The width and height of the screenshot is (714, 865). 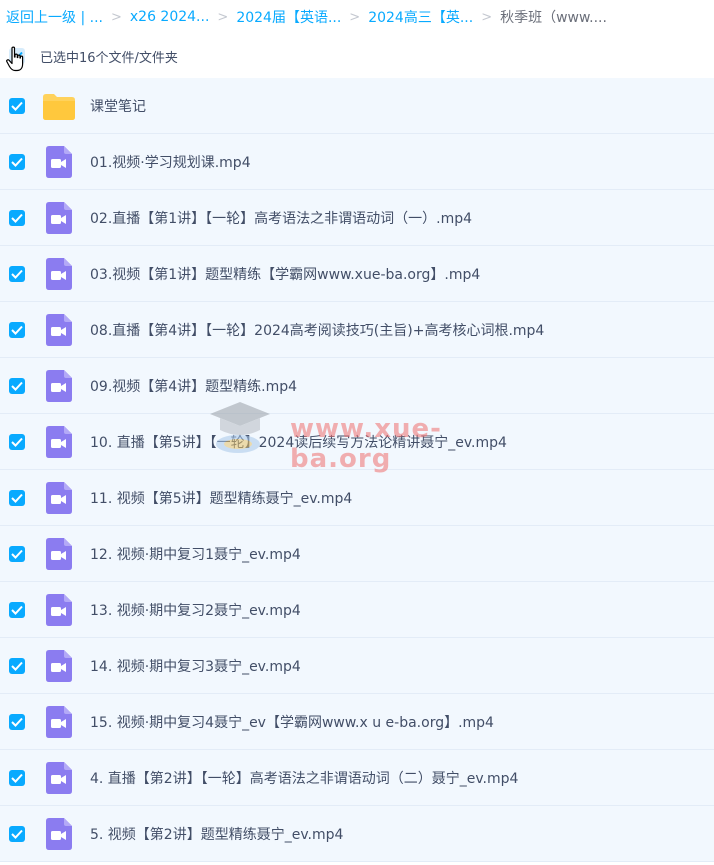 I want to click on file-name: 12. 视频·期中复习1聂宁_ev.mp4, so click(x=195, y=554).